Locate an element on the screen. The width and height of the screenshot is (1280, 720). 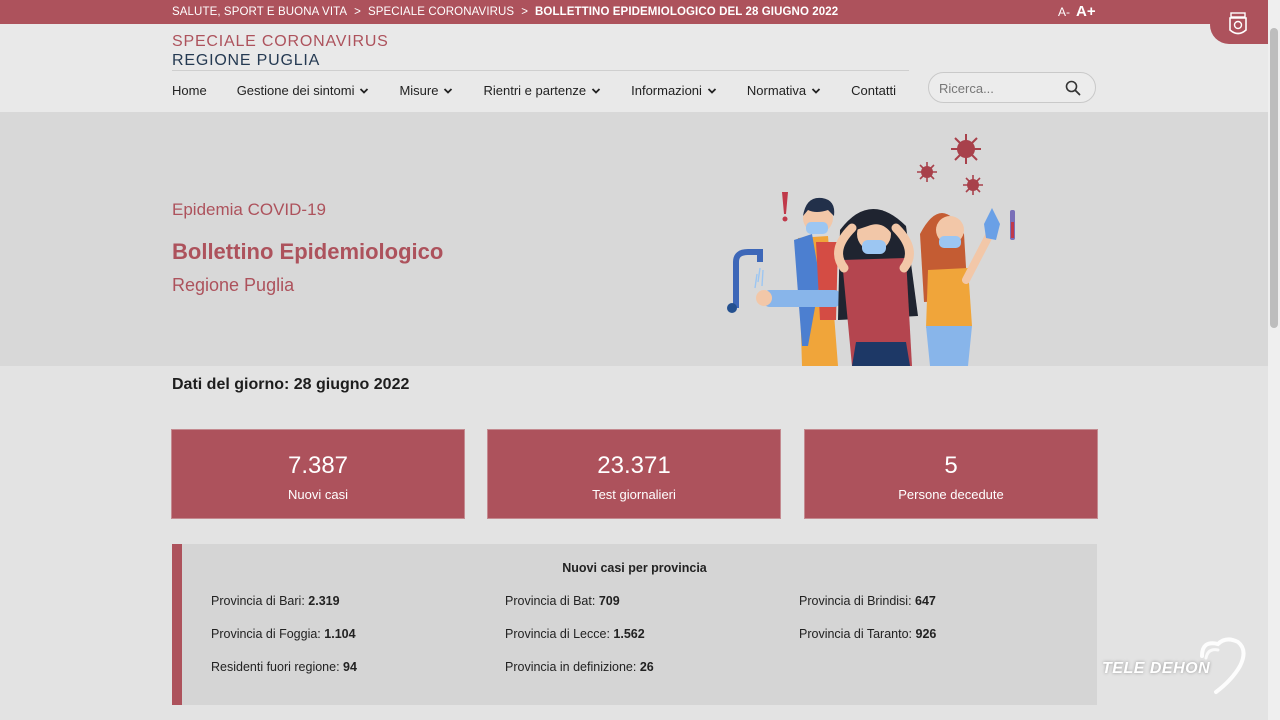
stat-label: Persone decedute is located at coordinates (951, 494).